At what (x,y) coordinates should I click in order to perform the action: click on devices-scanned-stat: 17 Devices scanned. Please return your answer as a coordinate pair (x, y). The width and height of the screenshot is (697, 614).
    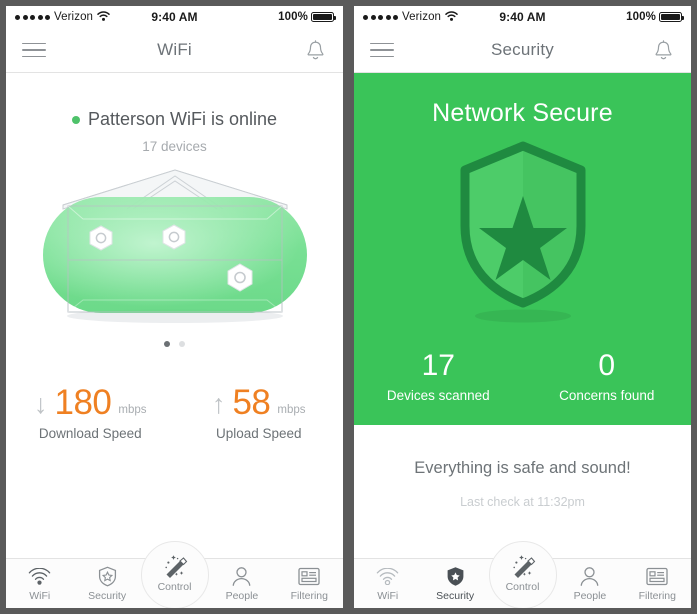
    Looking at the image, I should click on (438, 376).